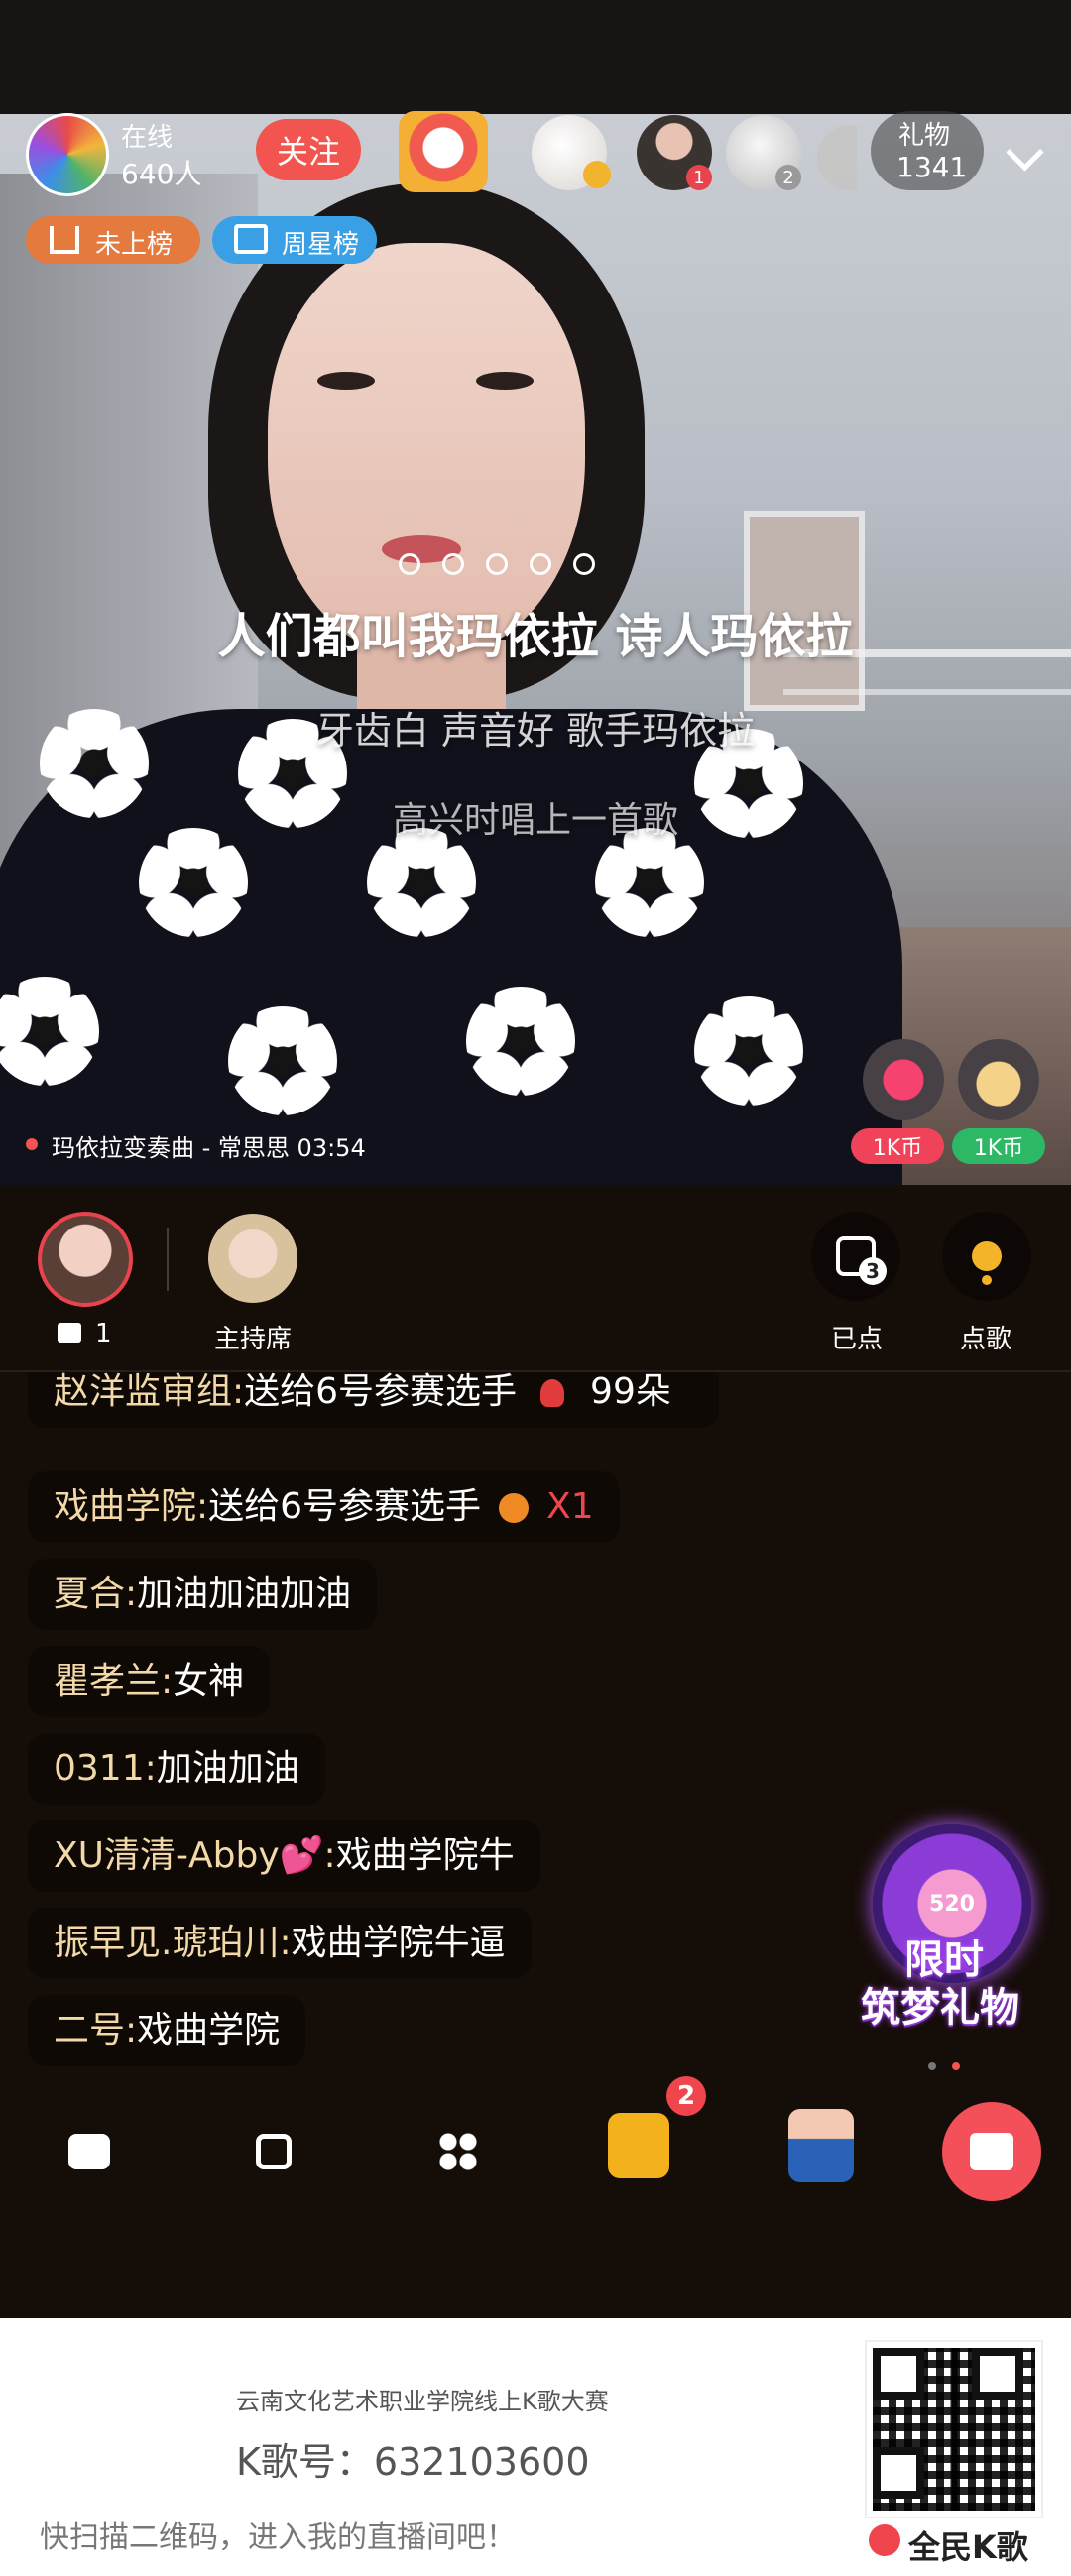 The width and height of the screenshot is (1071, 2576). I want to click on basket-icon, so click(251, 239).